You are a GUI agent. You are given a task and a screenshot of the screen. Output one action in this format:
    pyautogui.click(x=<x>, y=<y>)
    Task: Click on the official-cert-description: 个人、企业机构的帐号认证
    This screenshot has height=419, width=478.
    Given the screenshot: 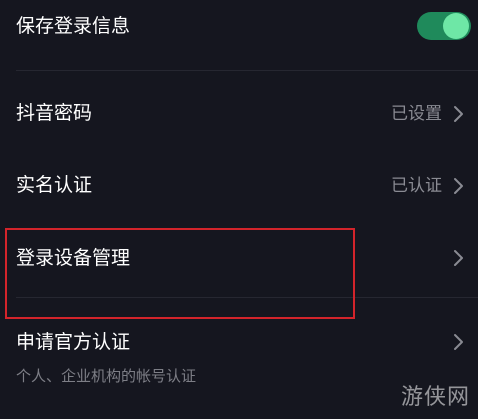 What is the action you would take?
    pyautogui.click(x=106, y=376)
    